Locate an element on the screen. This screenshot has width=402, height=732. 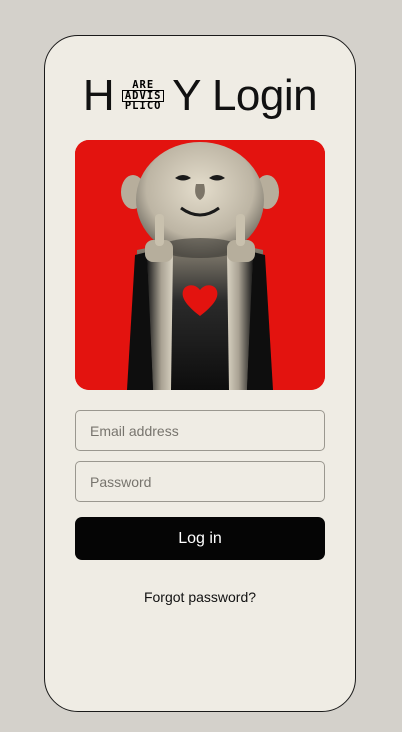
email-field is located at coordinates (200, 430).